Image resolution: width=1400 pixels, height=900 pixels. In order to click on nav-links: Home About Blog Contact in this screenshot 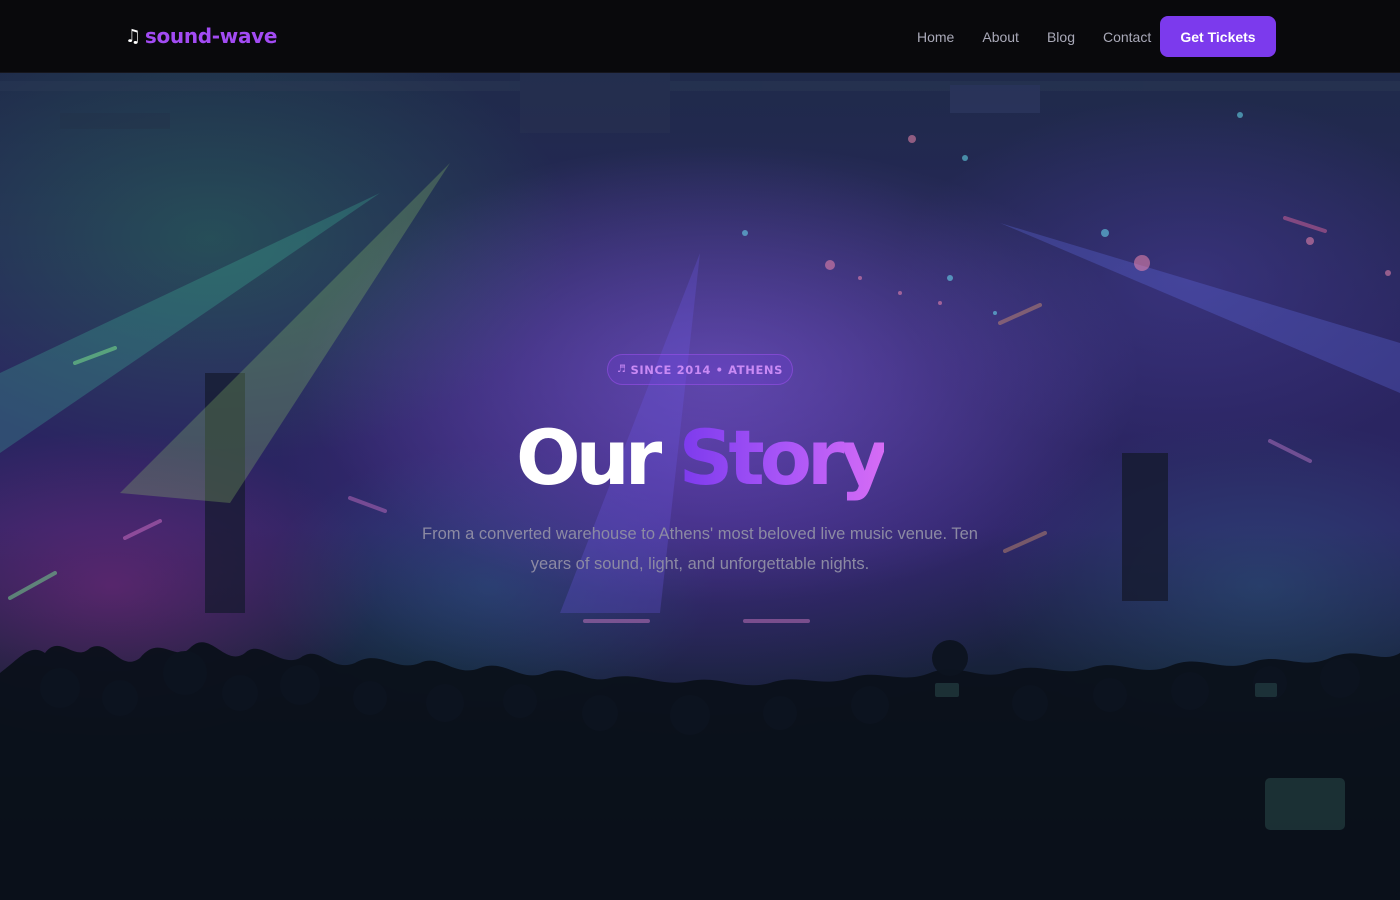, I will do `click(1034, 37)`.